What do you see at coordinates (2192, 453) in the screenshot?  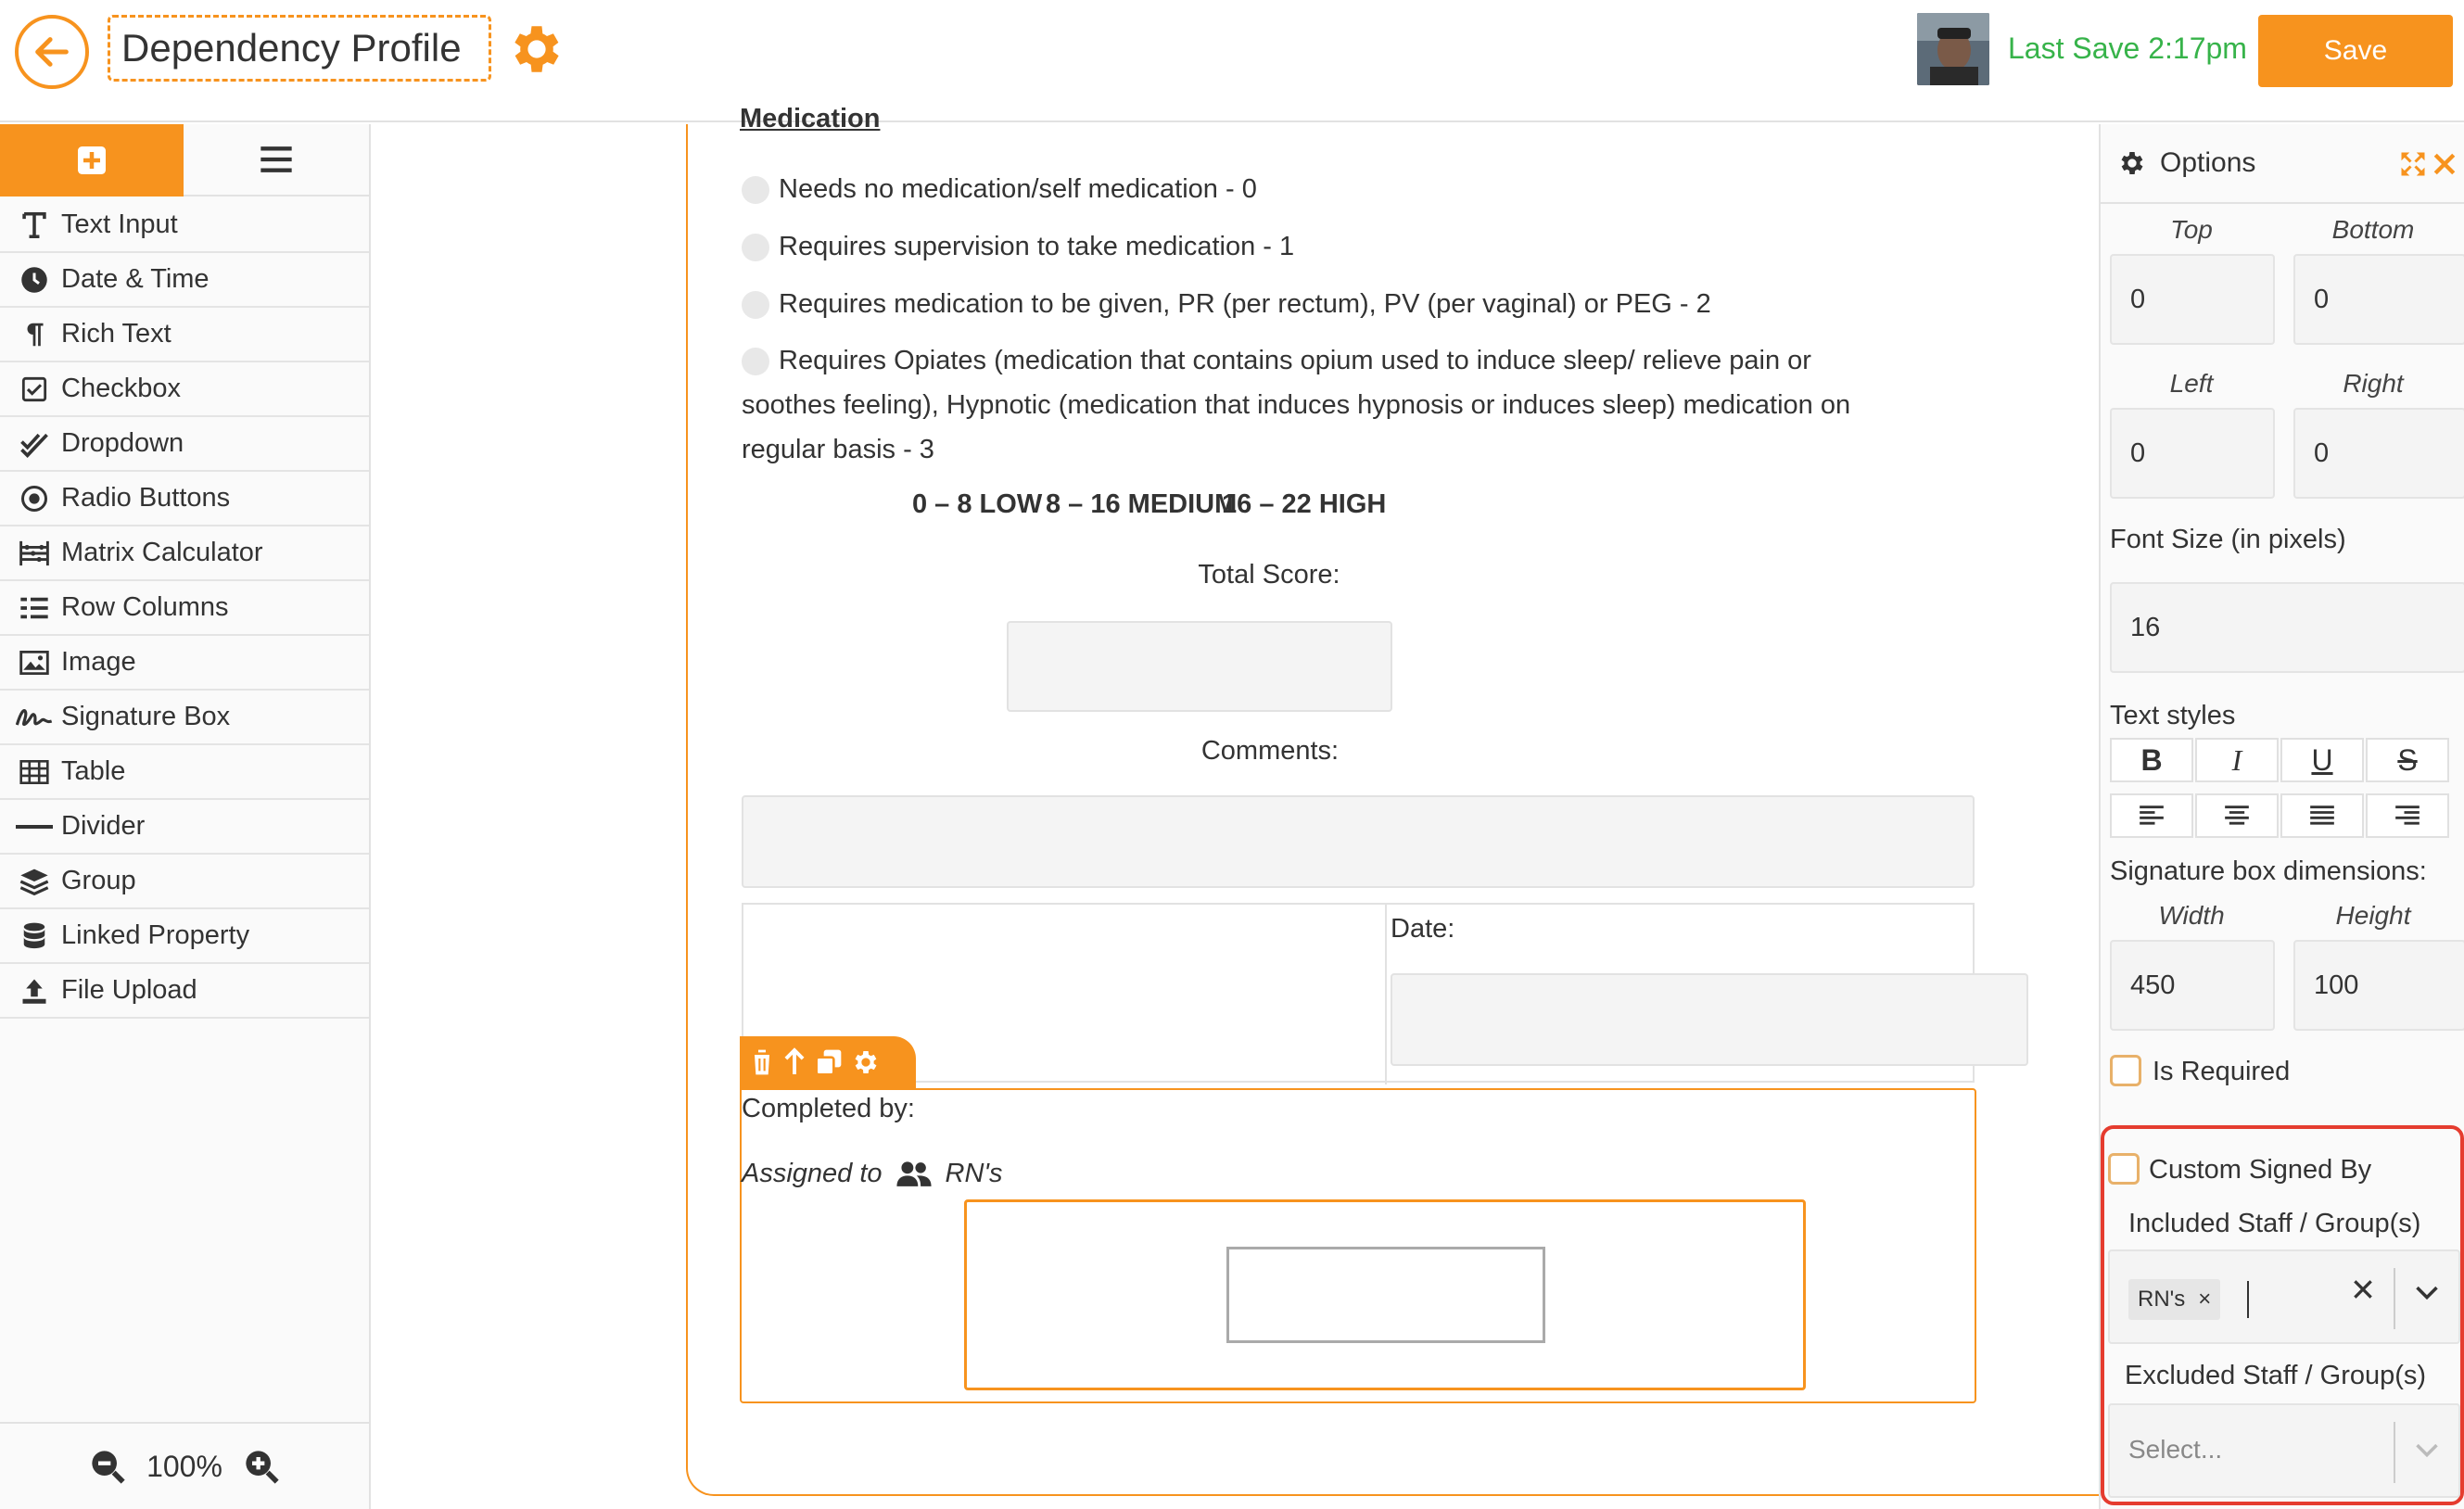 I see `margin-left-input: 0` at bounding box center [2192, 453].